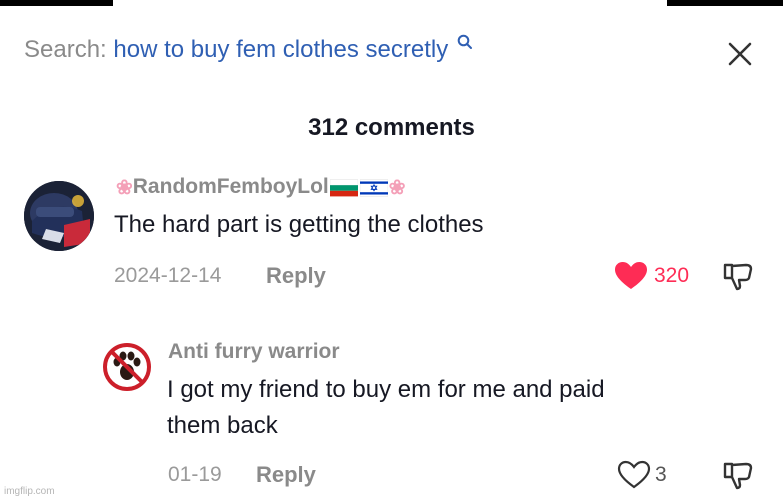 The height and width of the screenshot is (500, 783). What do you see at coordinates (464, 41) in the screenshot?
I see `search-icon` at bounding box center [464, 41].